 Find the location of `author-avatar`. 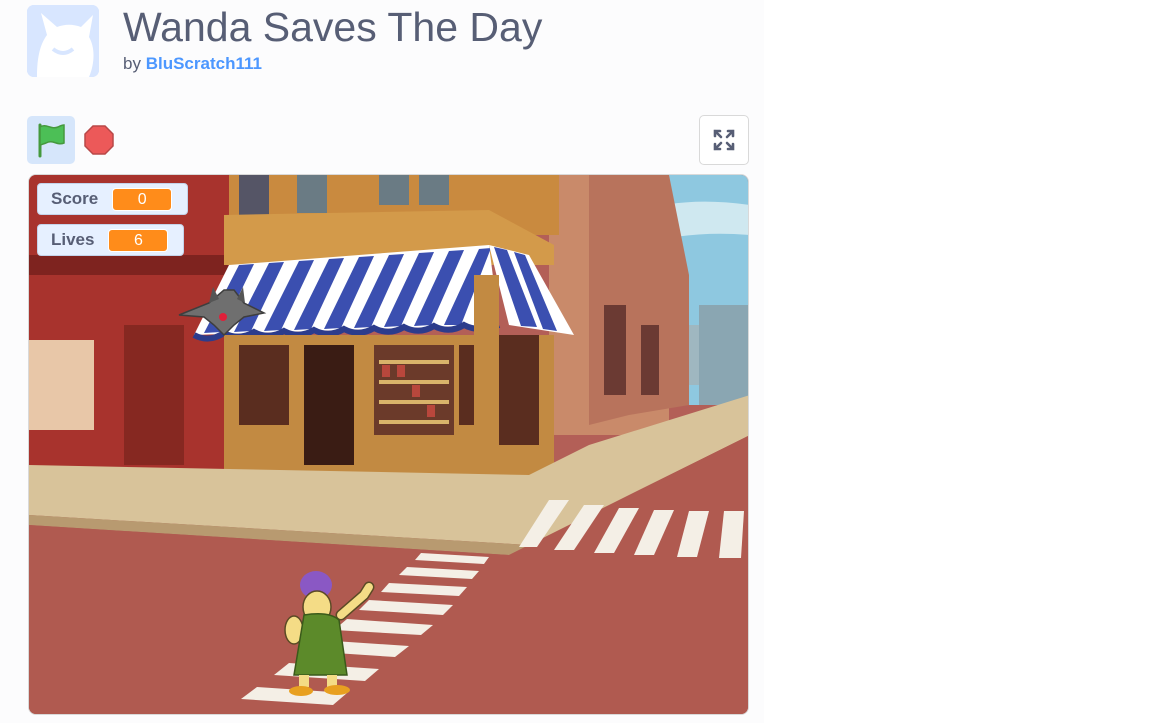

author-avatar is located at coordinates (63, 41).